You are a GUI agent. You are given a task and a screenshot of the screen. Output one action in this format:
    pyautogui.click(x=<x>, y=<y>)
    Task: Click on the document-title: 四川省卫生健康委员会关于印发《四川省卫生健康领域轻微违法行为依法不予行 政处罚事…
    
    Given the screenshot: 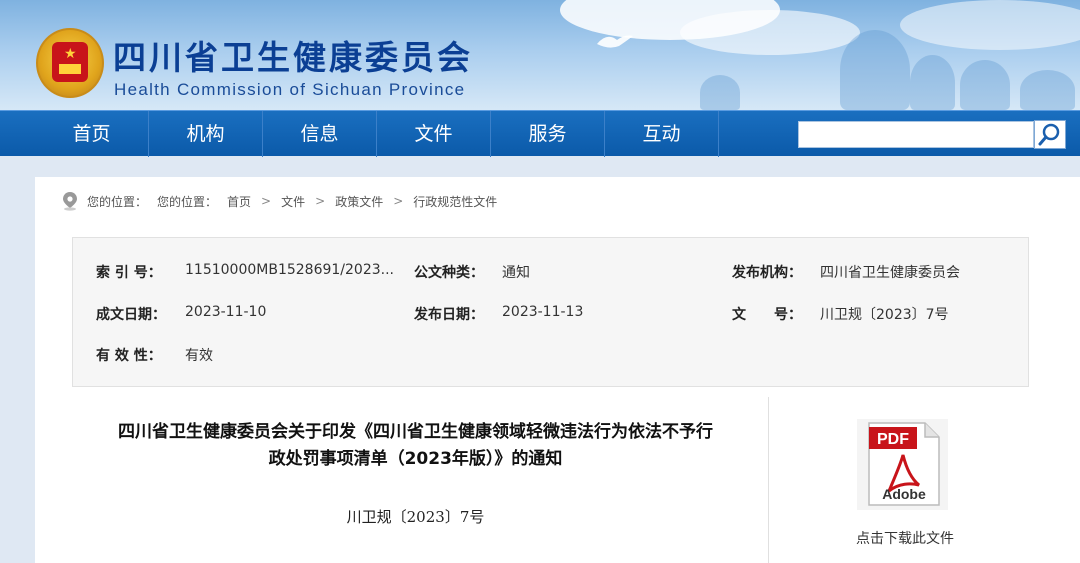 What is the action you would take?
    pyautogui.click(x=415, y=446)
    